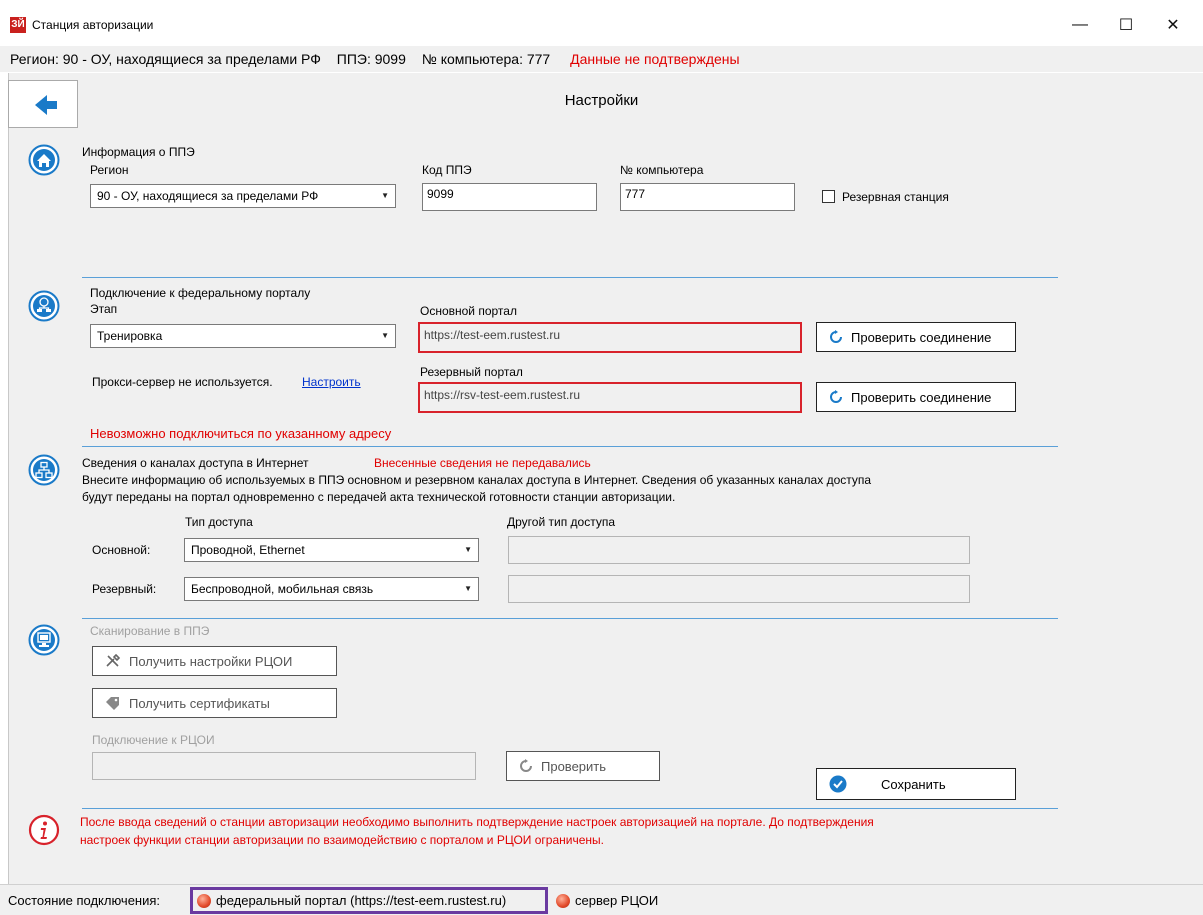 Image resolution: width=1203 pixels, height=915 pixels. What do you see at coordinates (18, 25) in the screenshot?
I see `app-logo-icon: ЗЙ` at bounding box center [18, 25].